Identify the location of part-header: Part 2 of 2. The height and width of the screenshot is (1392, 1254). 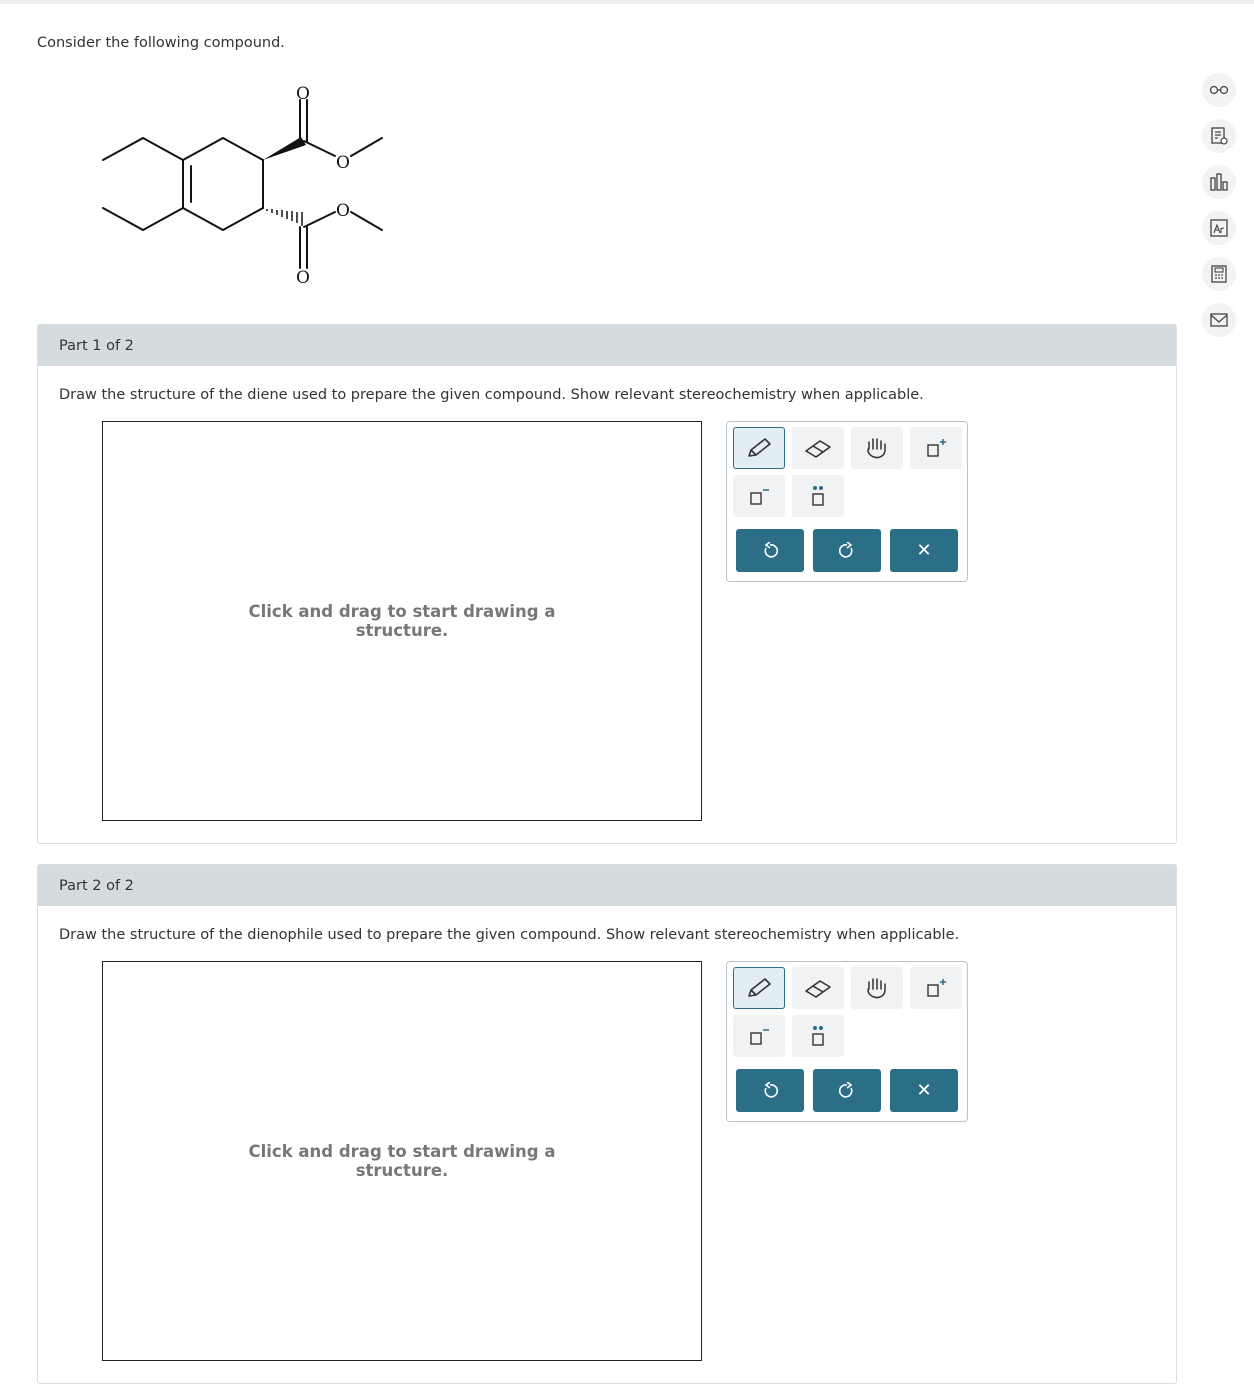
(607, 885).